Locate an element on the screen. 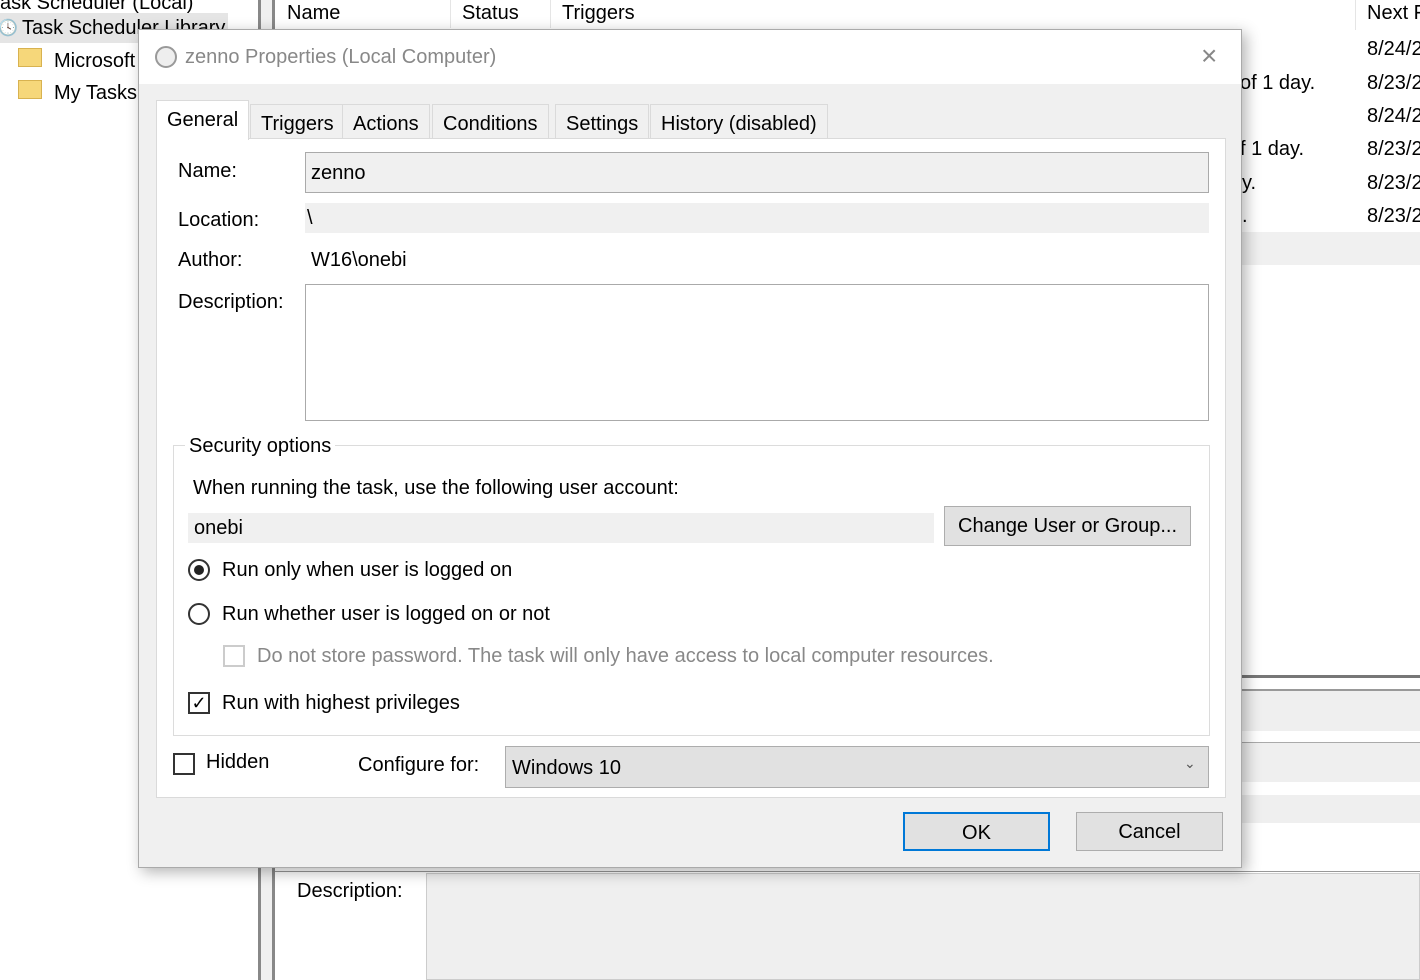  clock-icon is located at coordinates (166, 57).